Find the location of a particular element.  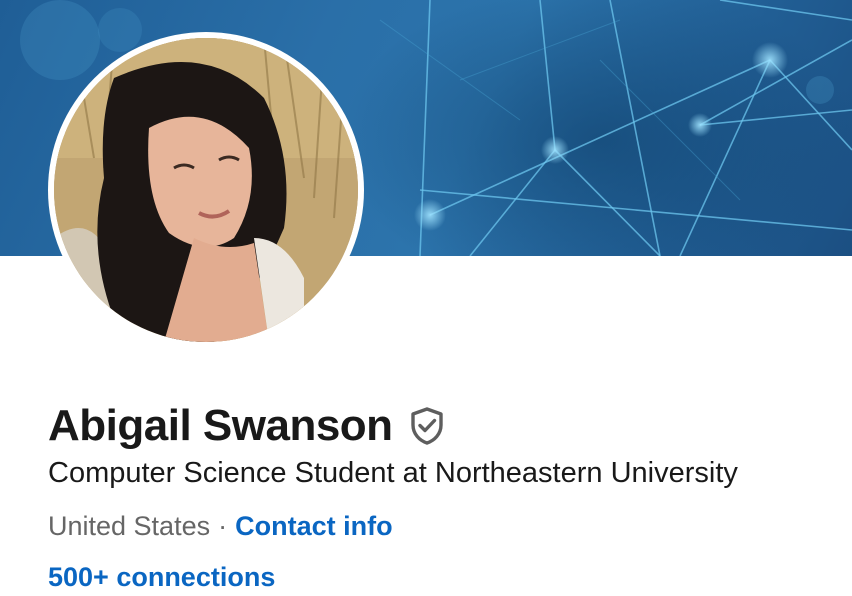

contact-info-link: Contact info is located at coordinates (313, 526).